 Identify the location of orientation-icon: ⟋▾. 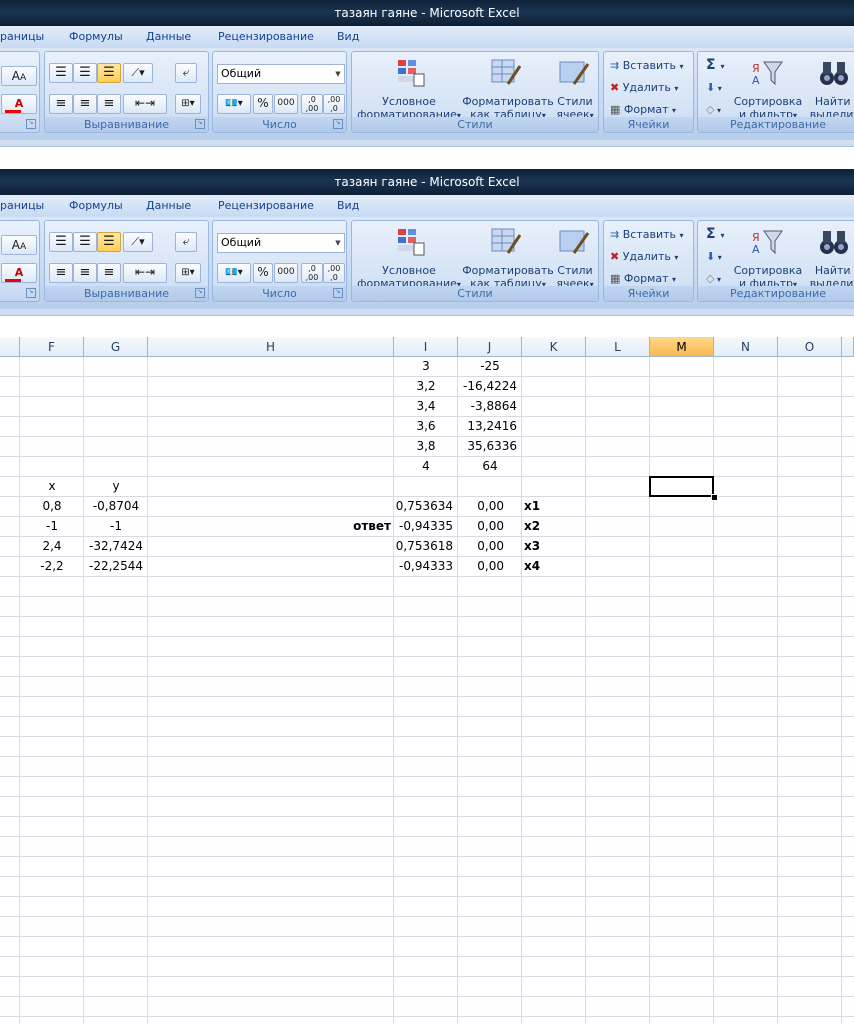
(138, 73).